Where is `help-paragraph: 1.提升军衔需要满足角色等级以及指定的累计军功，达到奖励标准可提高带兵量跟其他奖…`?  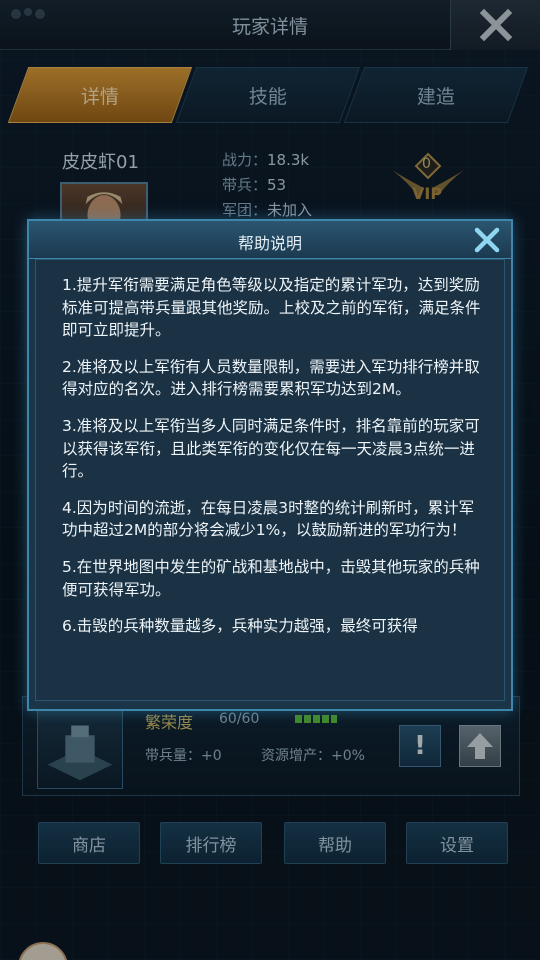 help-paragraph: 1.提升军衔需要满足角色等级以及指定的累计军功，达到奖励标准可提高带兵量跟其他奖… is located at coordinates (271, 308).